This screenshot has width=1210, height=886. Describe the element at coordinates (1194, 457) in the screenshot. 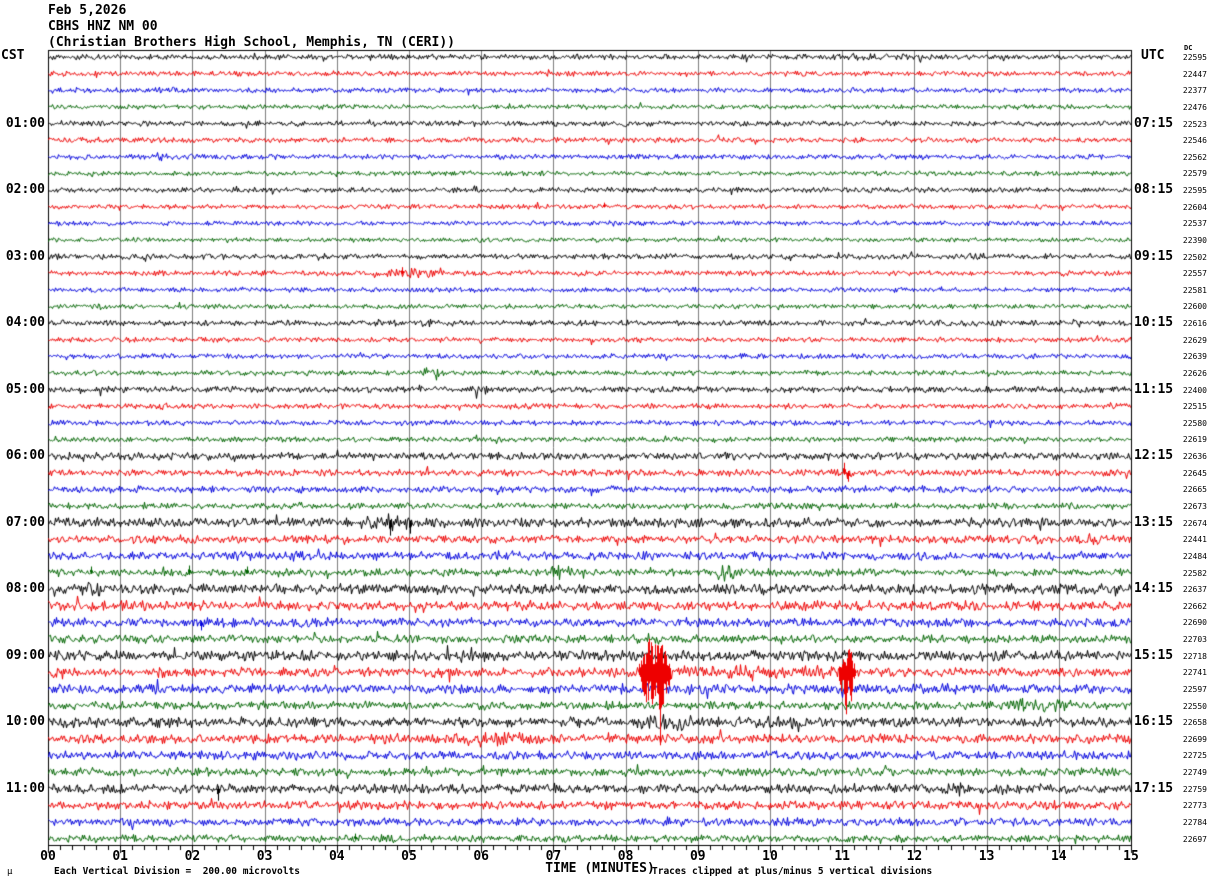

I see `trace-dc-value: 22636` at that location.